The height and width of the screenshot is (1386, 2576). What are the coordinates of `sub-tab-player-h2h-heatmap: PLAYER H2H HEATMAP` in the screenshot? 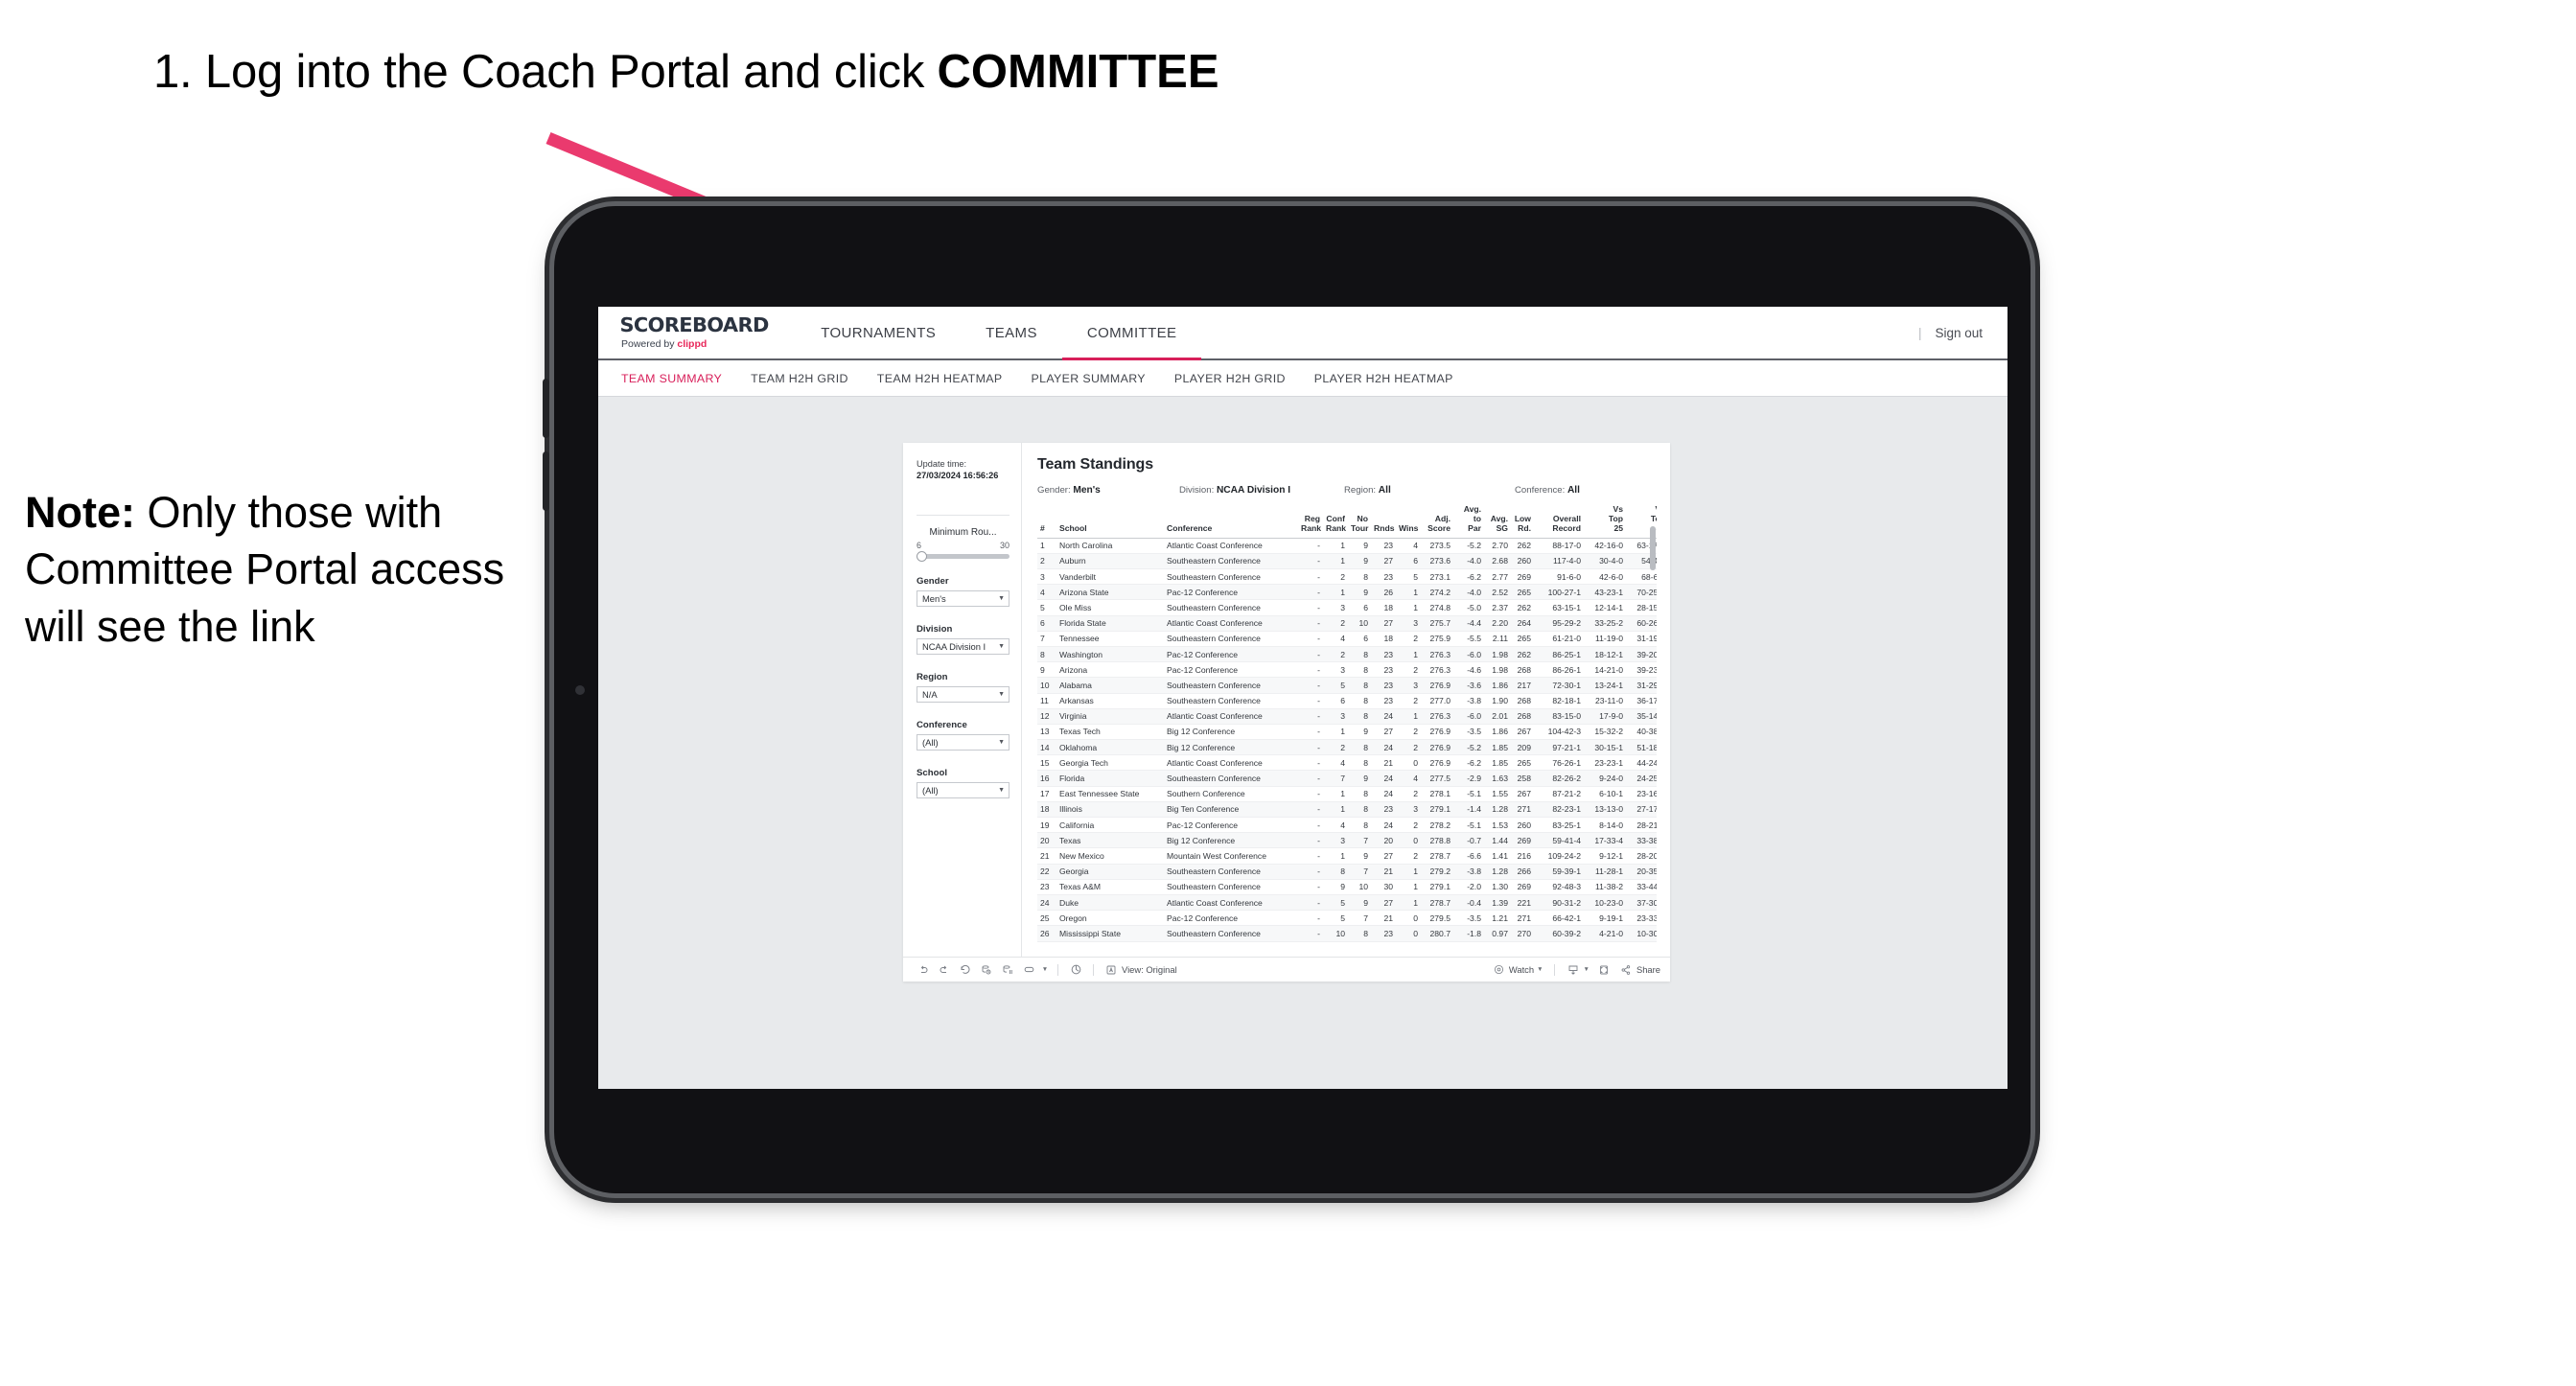 It's located at (1383, 379).